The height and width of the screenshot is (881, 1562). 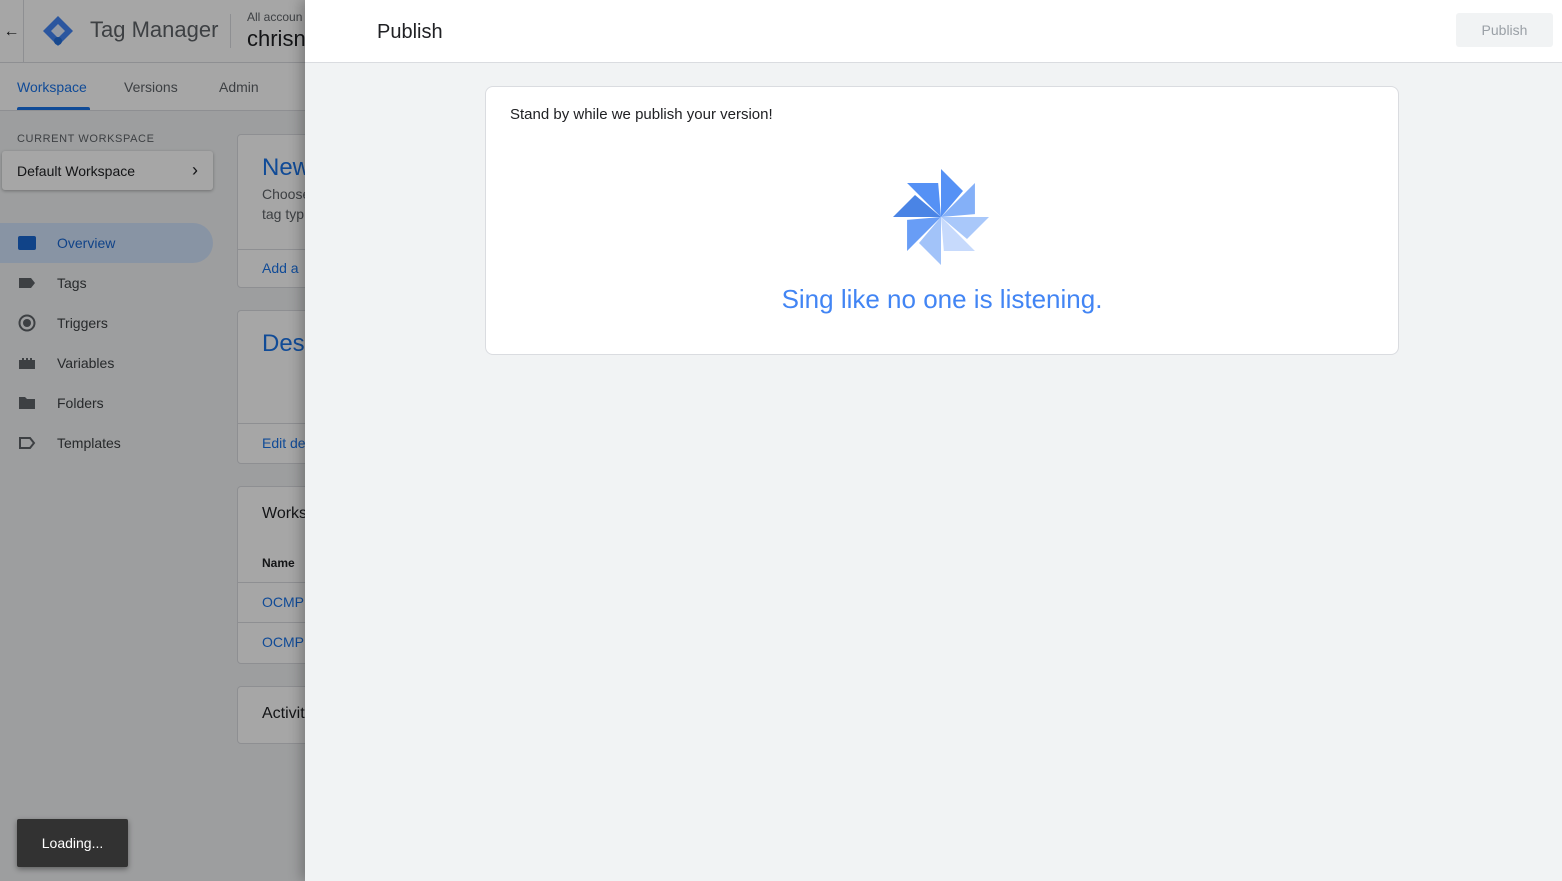 What do you see at coordinates (1504, 30) in the screenshot?
I see `publish-button: Publish` at bounding box center [1504, 30].